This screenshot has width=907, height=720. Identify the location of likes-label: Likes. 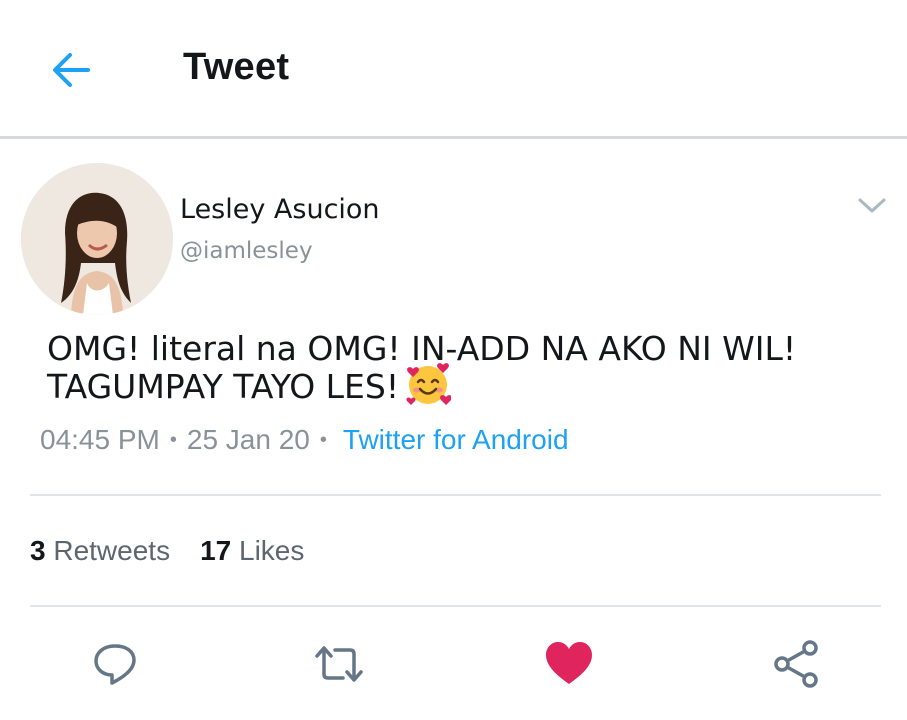
(272, 550).